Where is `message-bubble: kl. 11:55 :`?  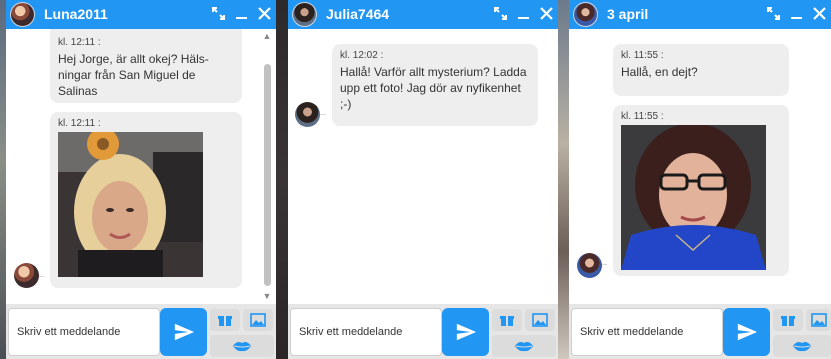 message-bubble: kl. 11:55 : is located at coordinates (701, 190).